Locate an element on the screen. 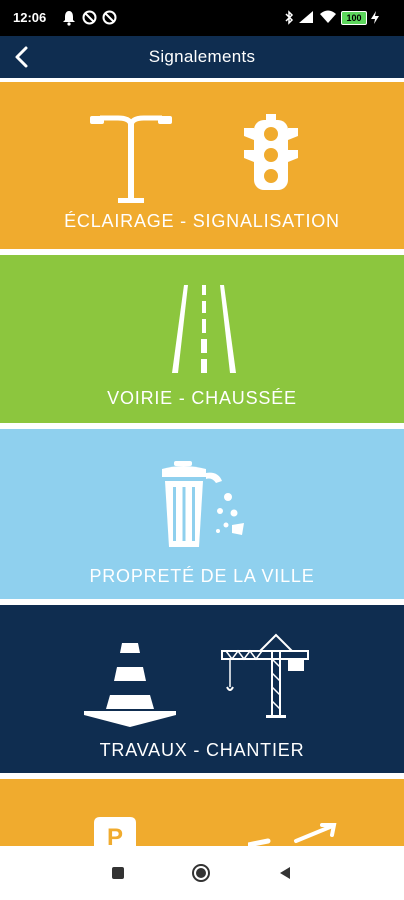 Image resolution: width=404 pixels, height=900 pixels. status-bar: 12:06 100 is located at coordinates (202, 18).